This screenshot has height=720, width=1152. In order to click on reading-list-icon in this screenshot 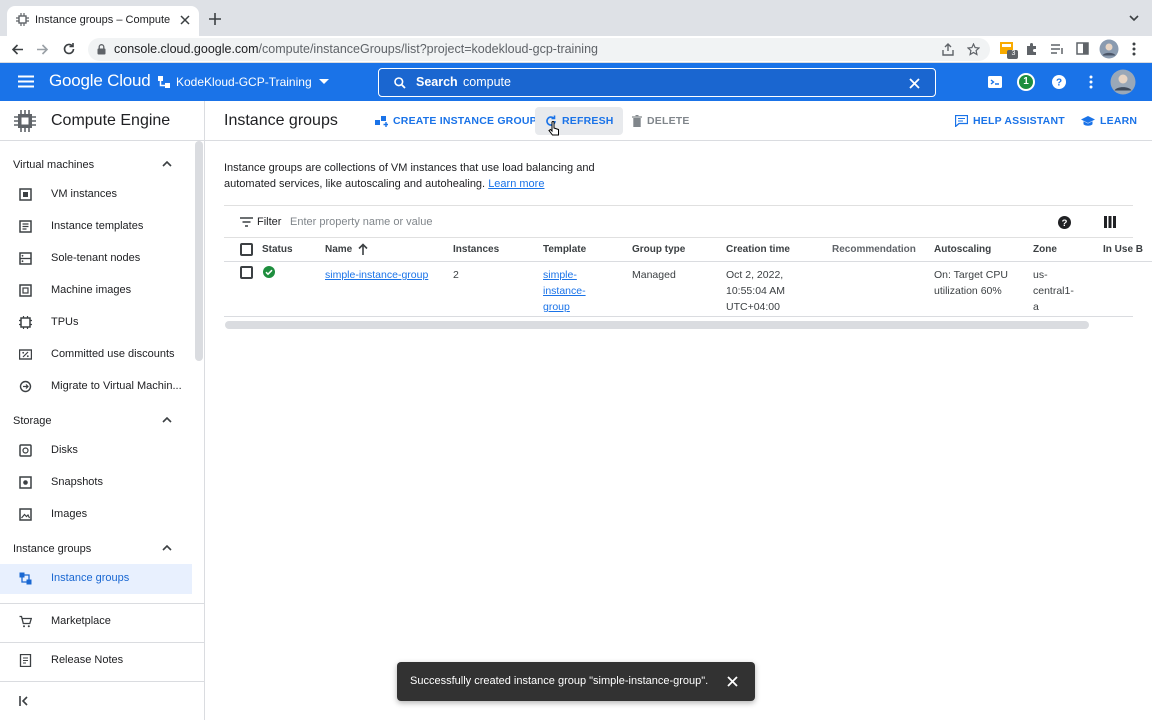, I will do `click(1057, 49)`.